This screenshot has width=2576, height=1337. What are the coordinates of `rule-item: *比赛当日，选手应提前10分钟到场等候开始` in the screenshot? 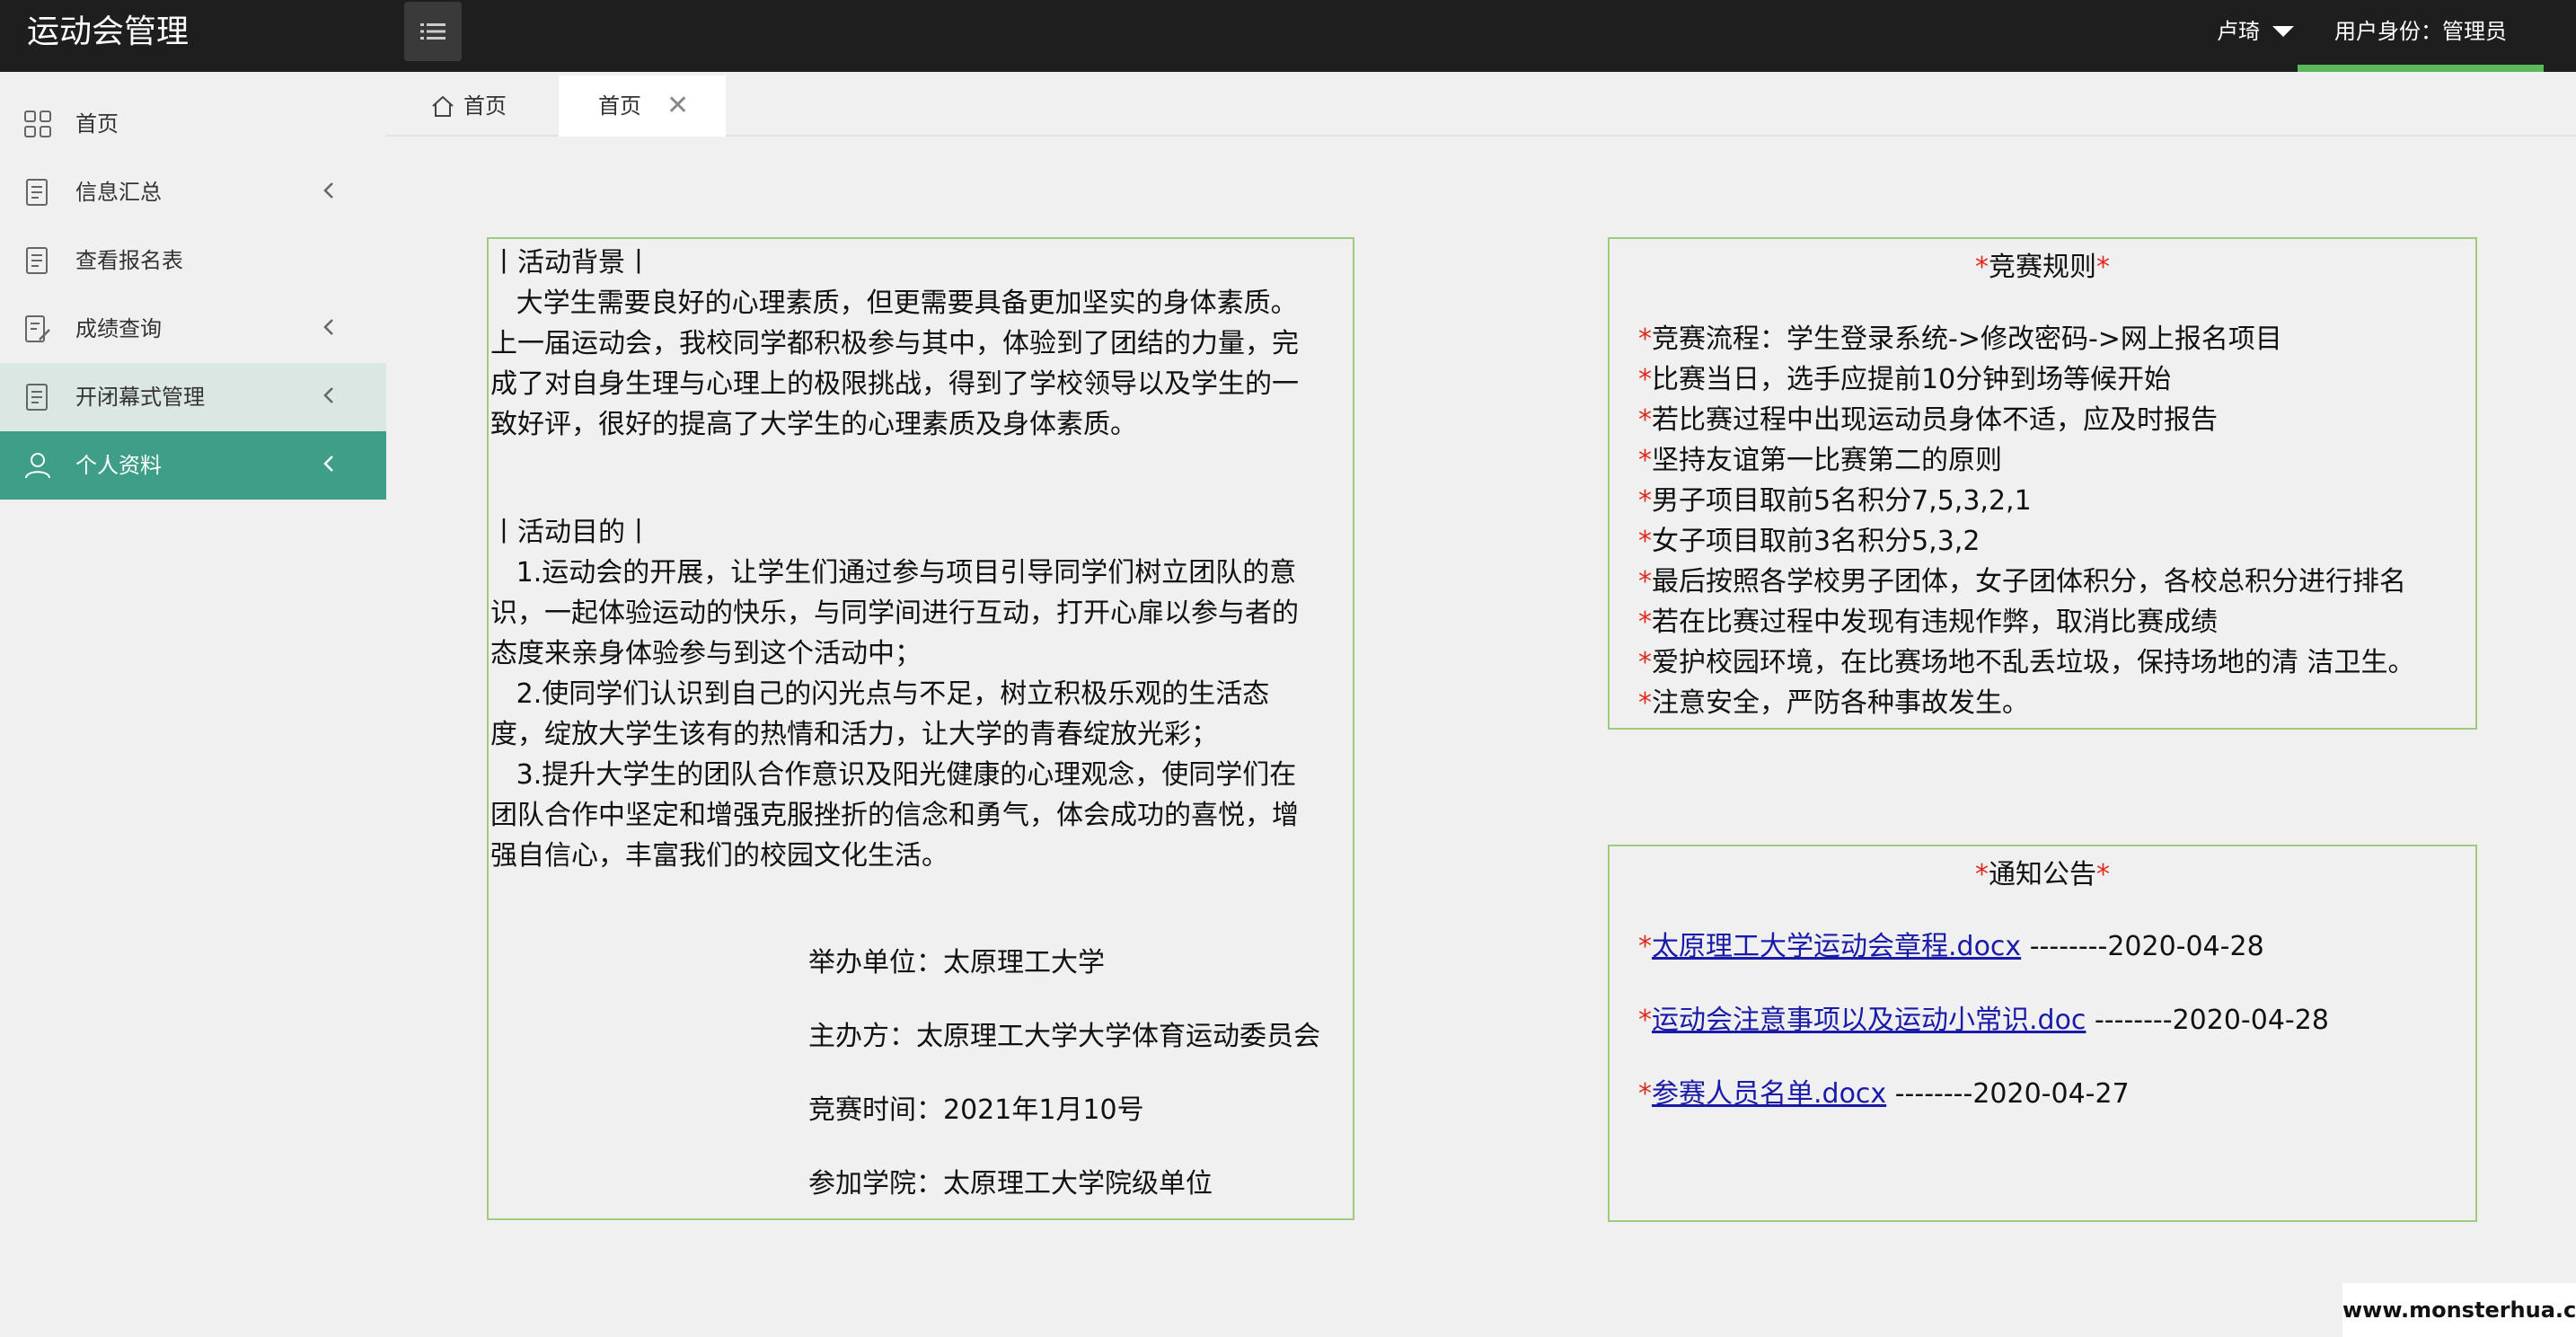 It's located at (1905, 379).